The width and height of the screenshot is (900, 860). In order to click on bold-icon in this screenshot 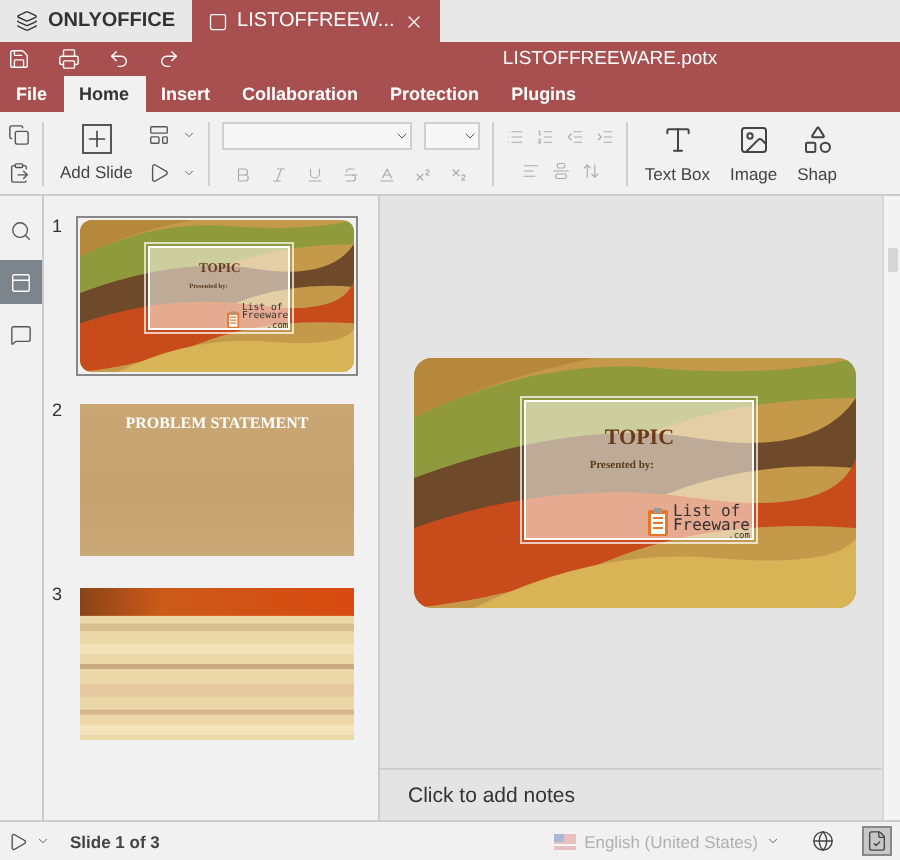, I will do `click(243, 175)`.